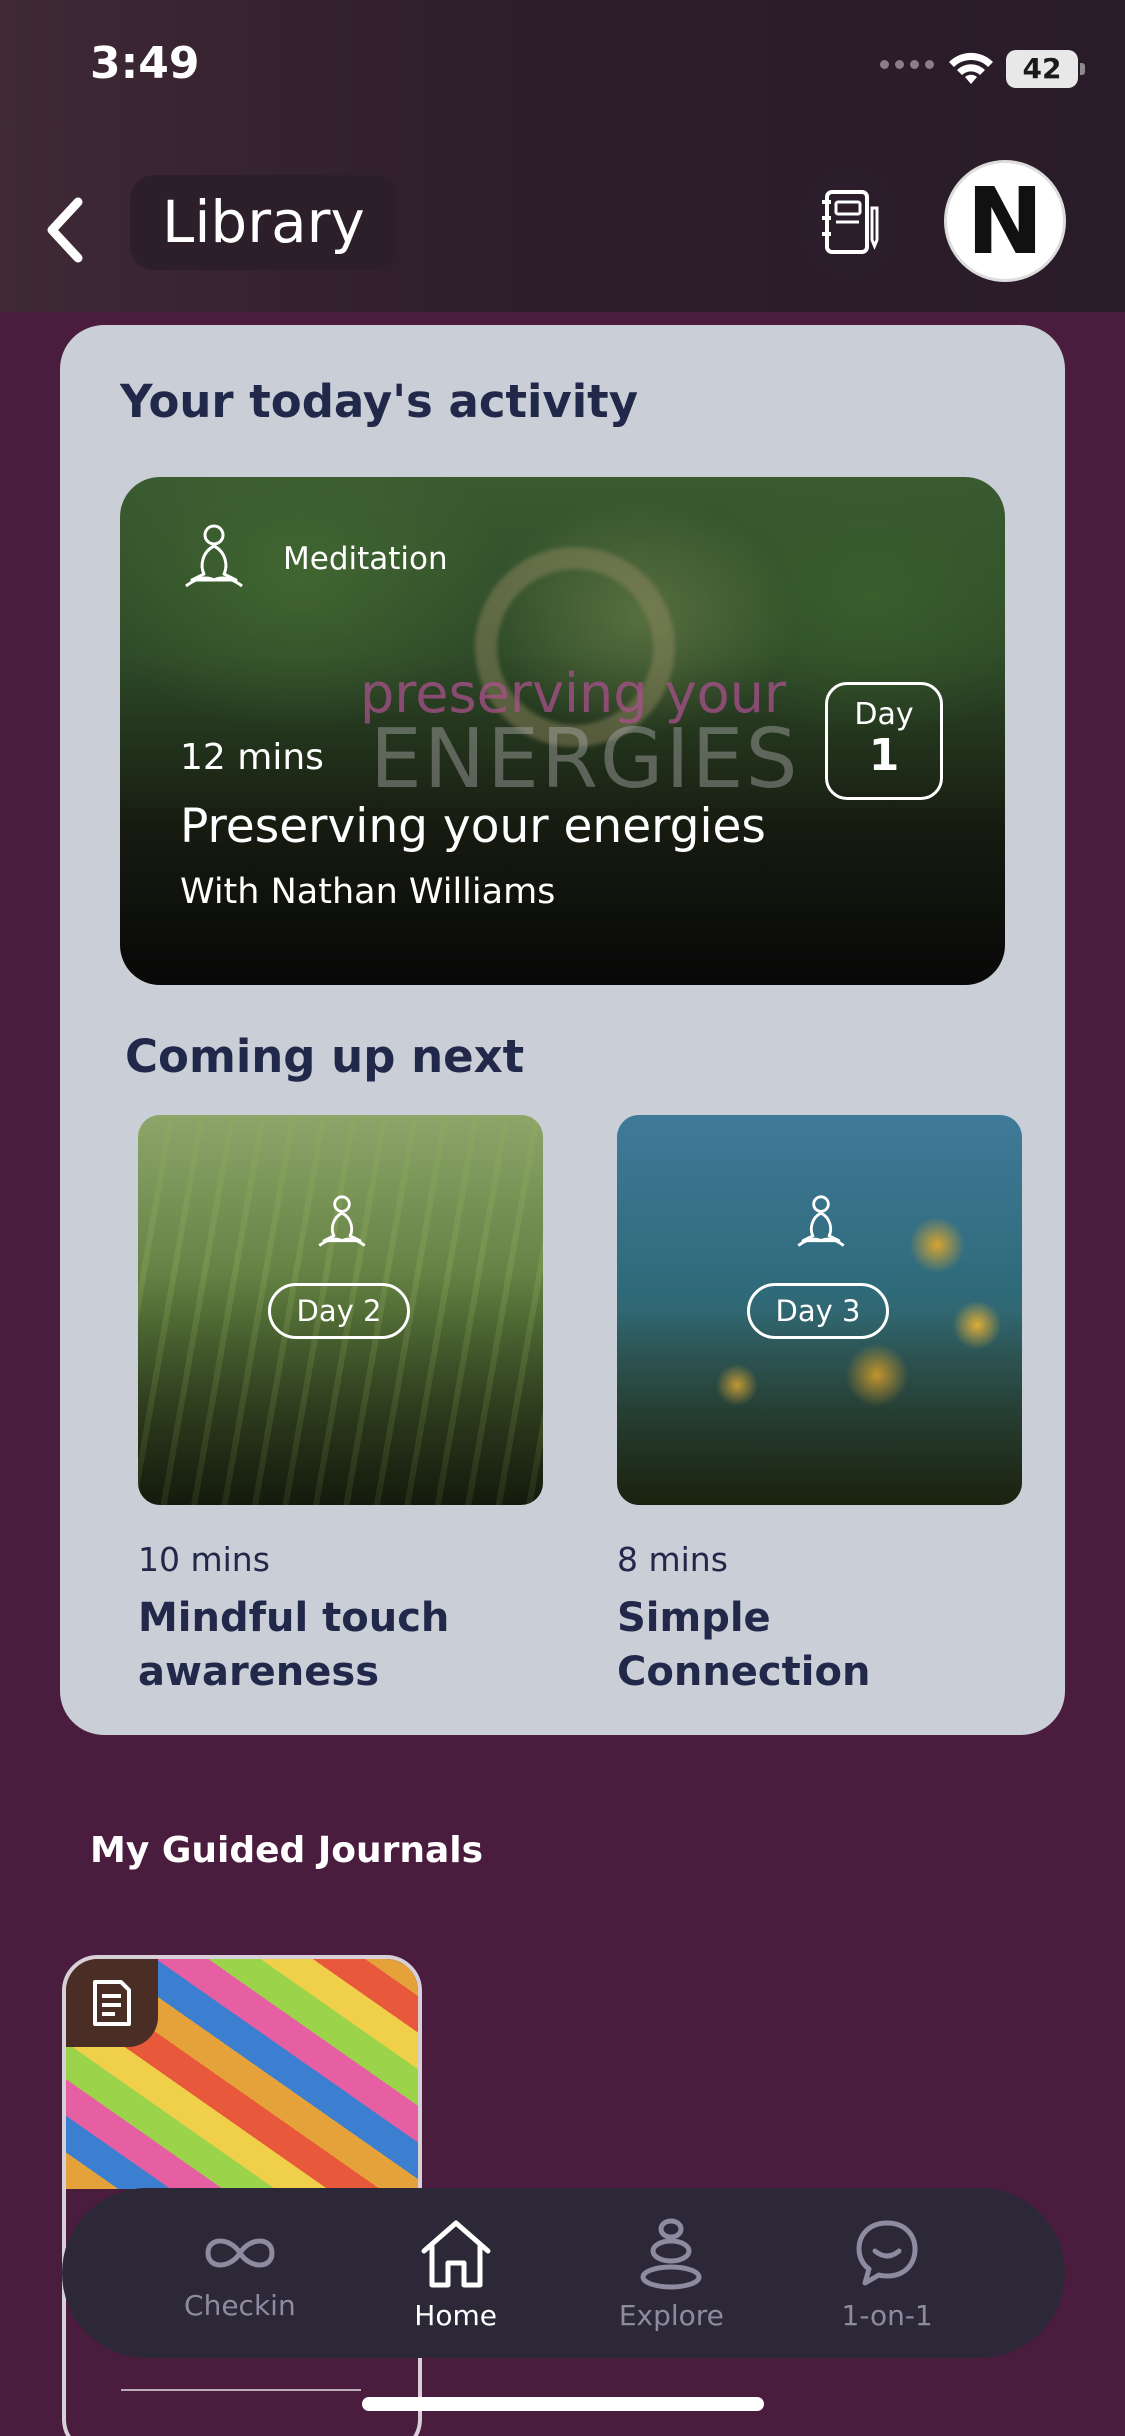  Describe the element at coordinates (563, 2404) in the screenshot. I see `home-indicator` at that location.